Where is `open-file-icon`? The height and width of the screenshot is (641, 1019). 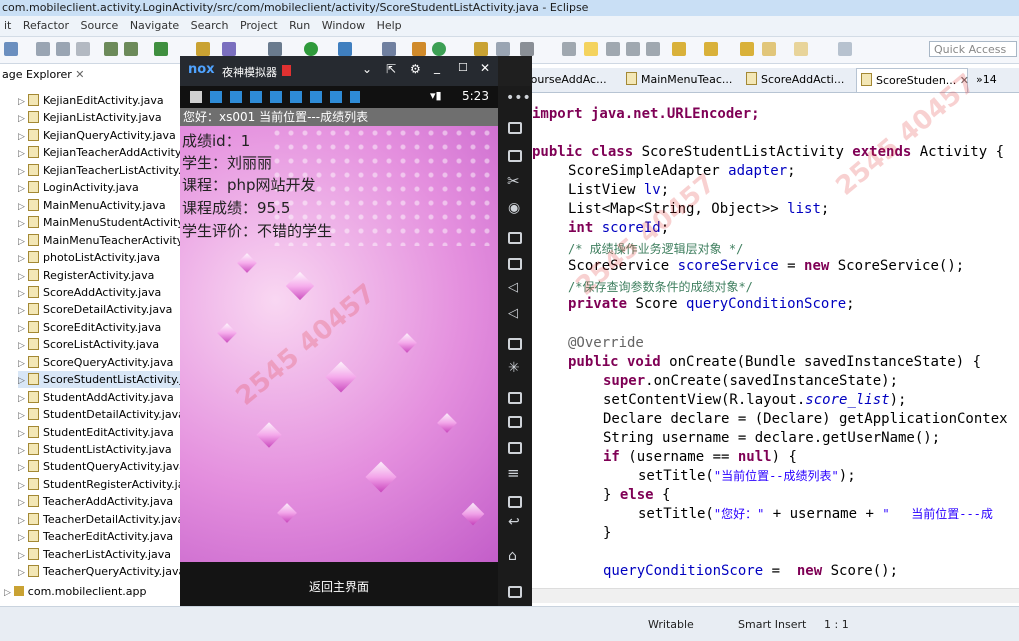 open-file-icon is located at coordinates (503, 49).